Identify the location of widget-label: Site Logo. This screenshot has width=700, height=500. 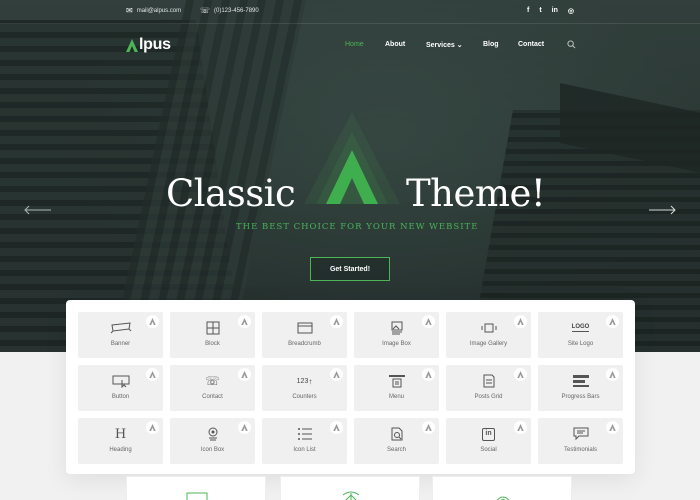
(580, 344).